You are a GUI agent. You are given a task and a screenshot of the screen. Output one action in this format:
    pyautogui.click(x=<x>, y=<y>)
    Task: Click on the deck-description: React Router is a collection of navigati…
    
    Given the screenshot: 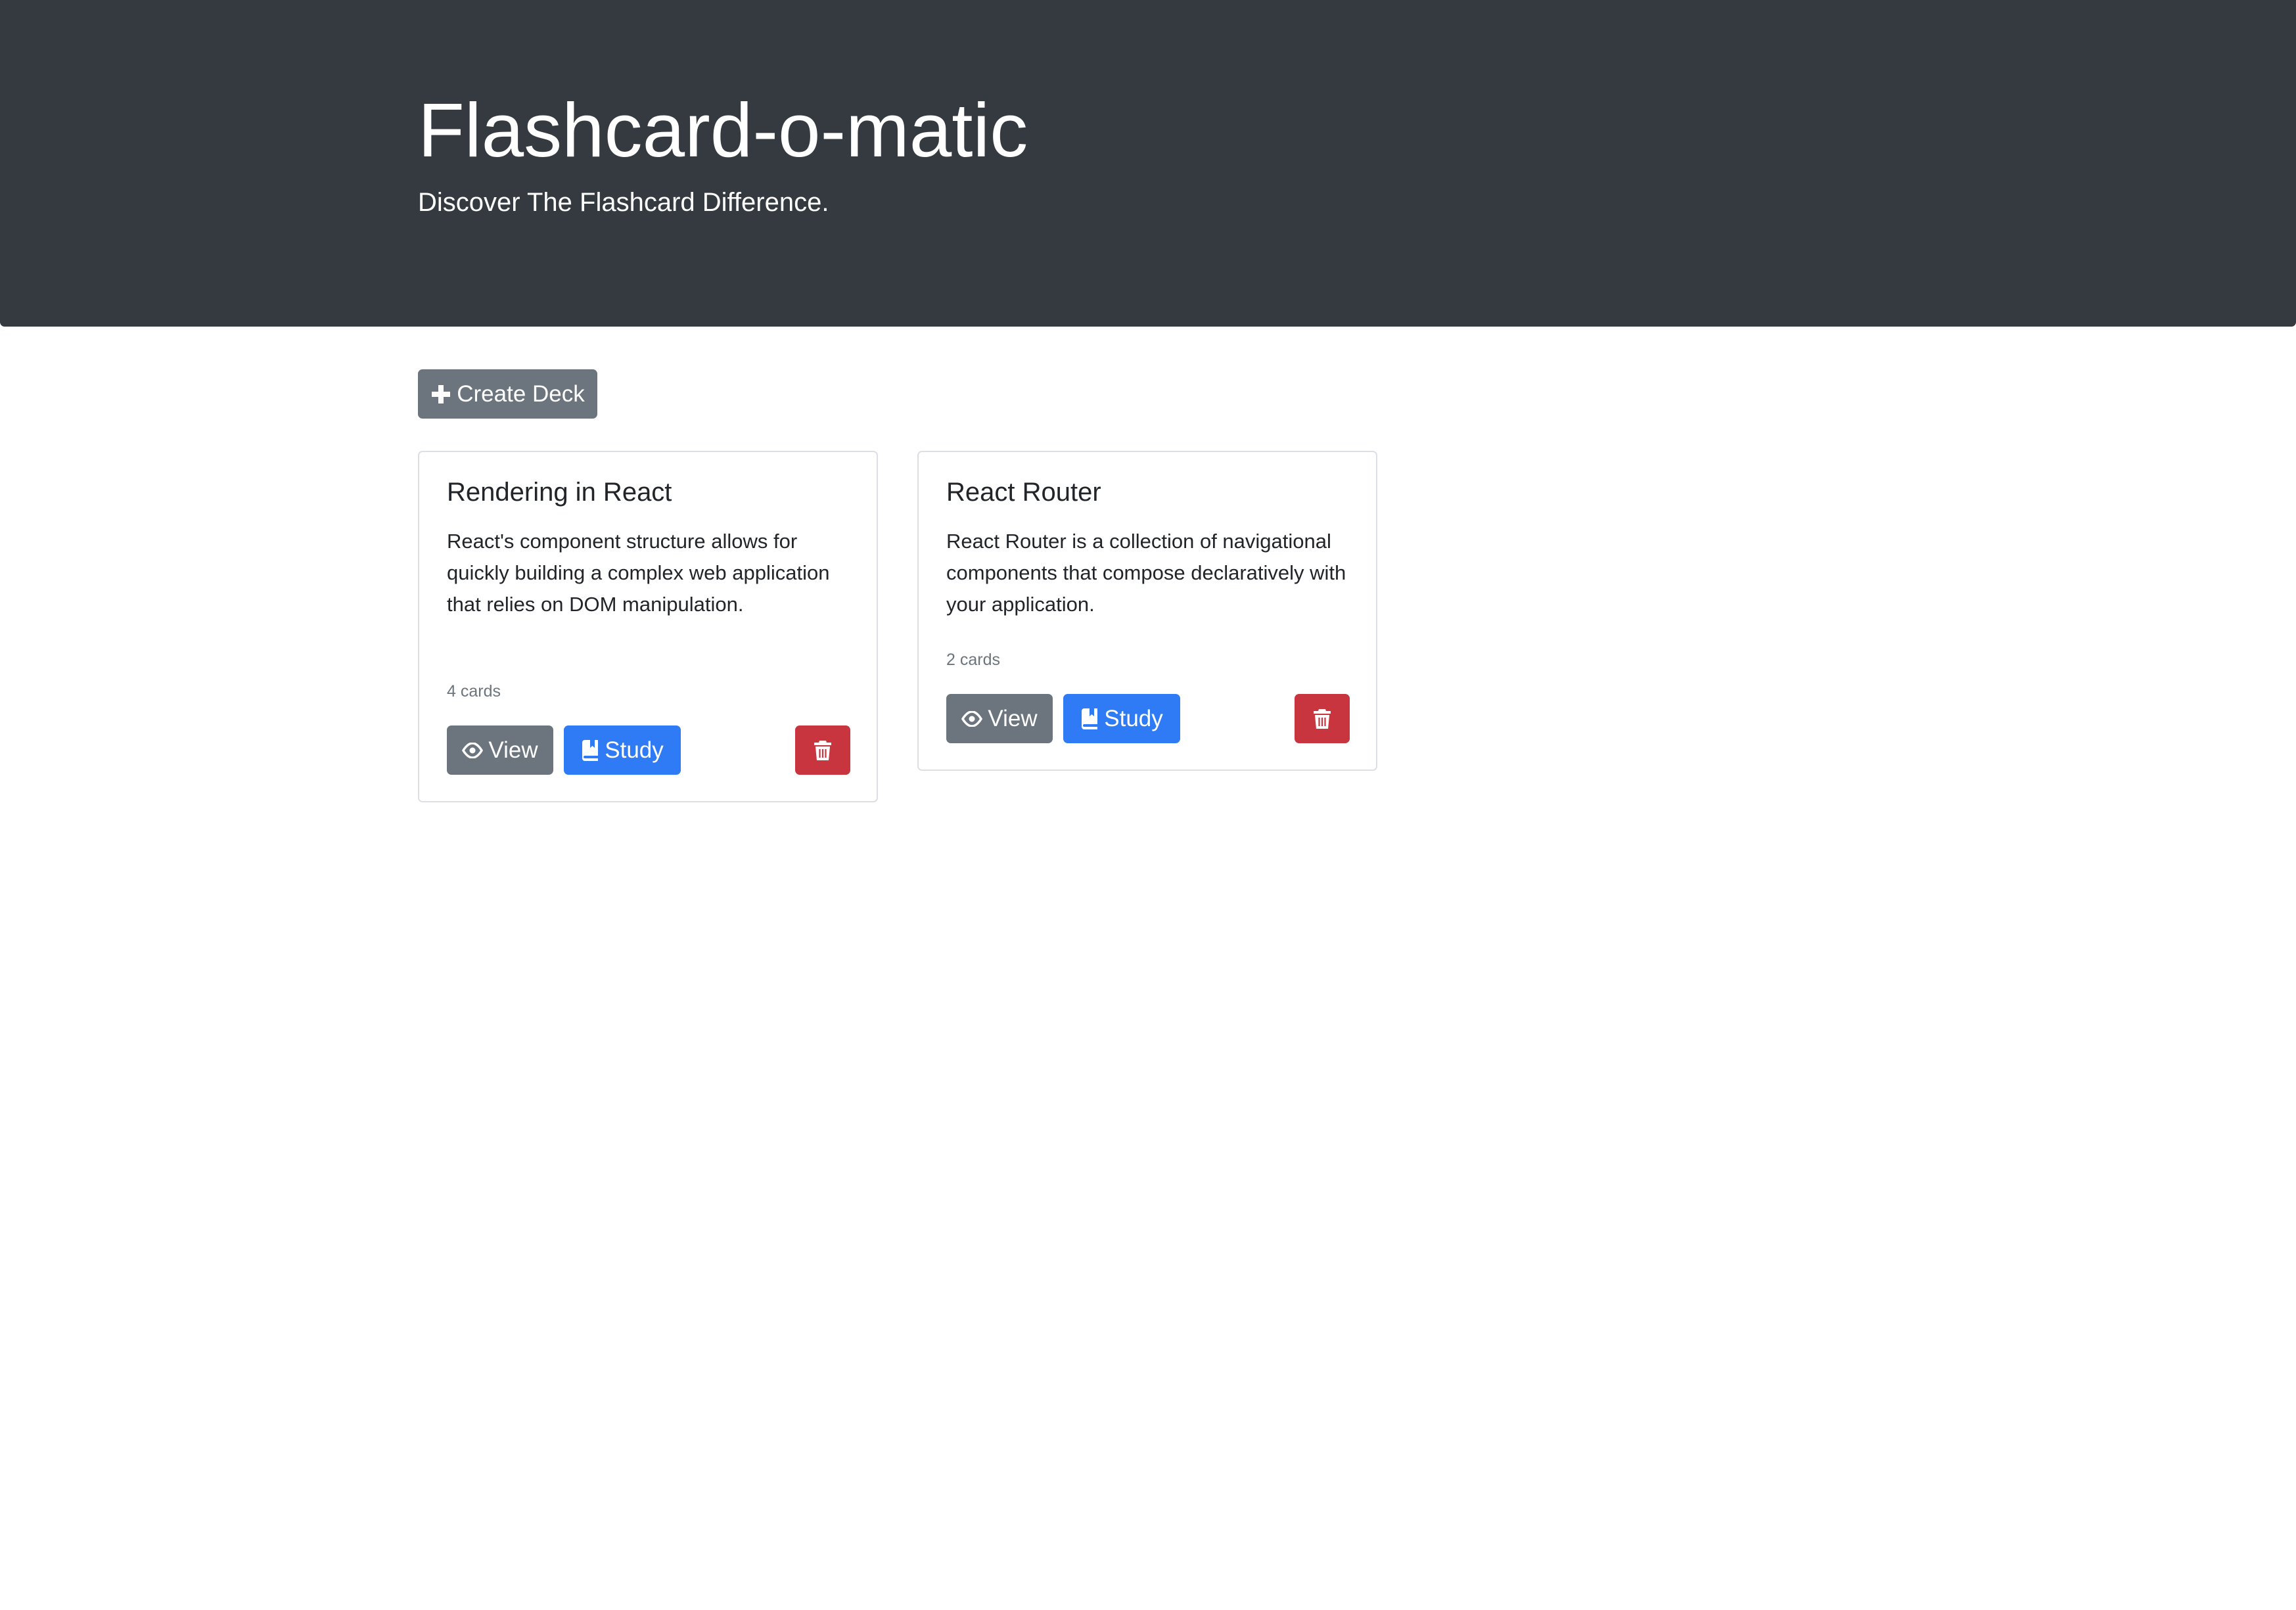 What is the action you would take?
    pyautogui.click(x=1146, y=573)
    